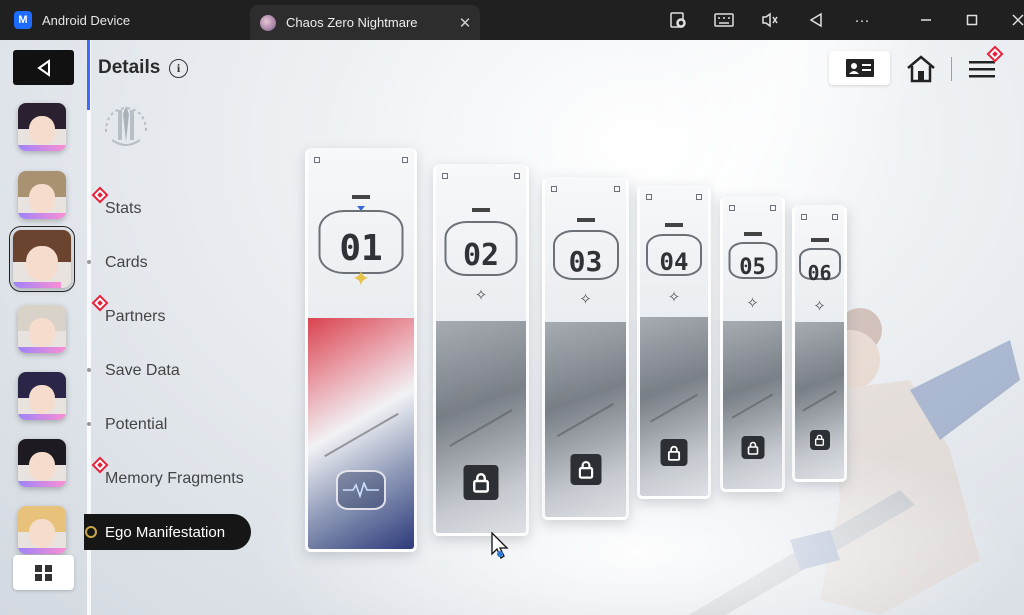 The image size is (1024, 615). I want to click on divider, so click(951, 69).